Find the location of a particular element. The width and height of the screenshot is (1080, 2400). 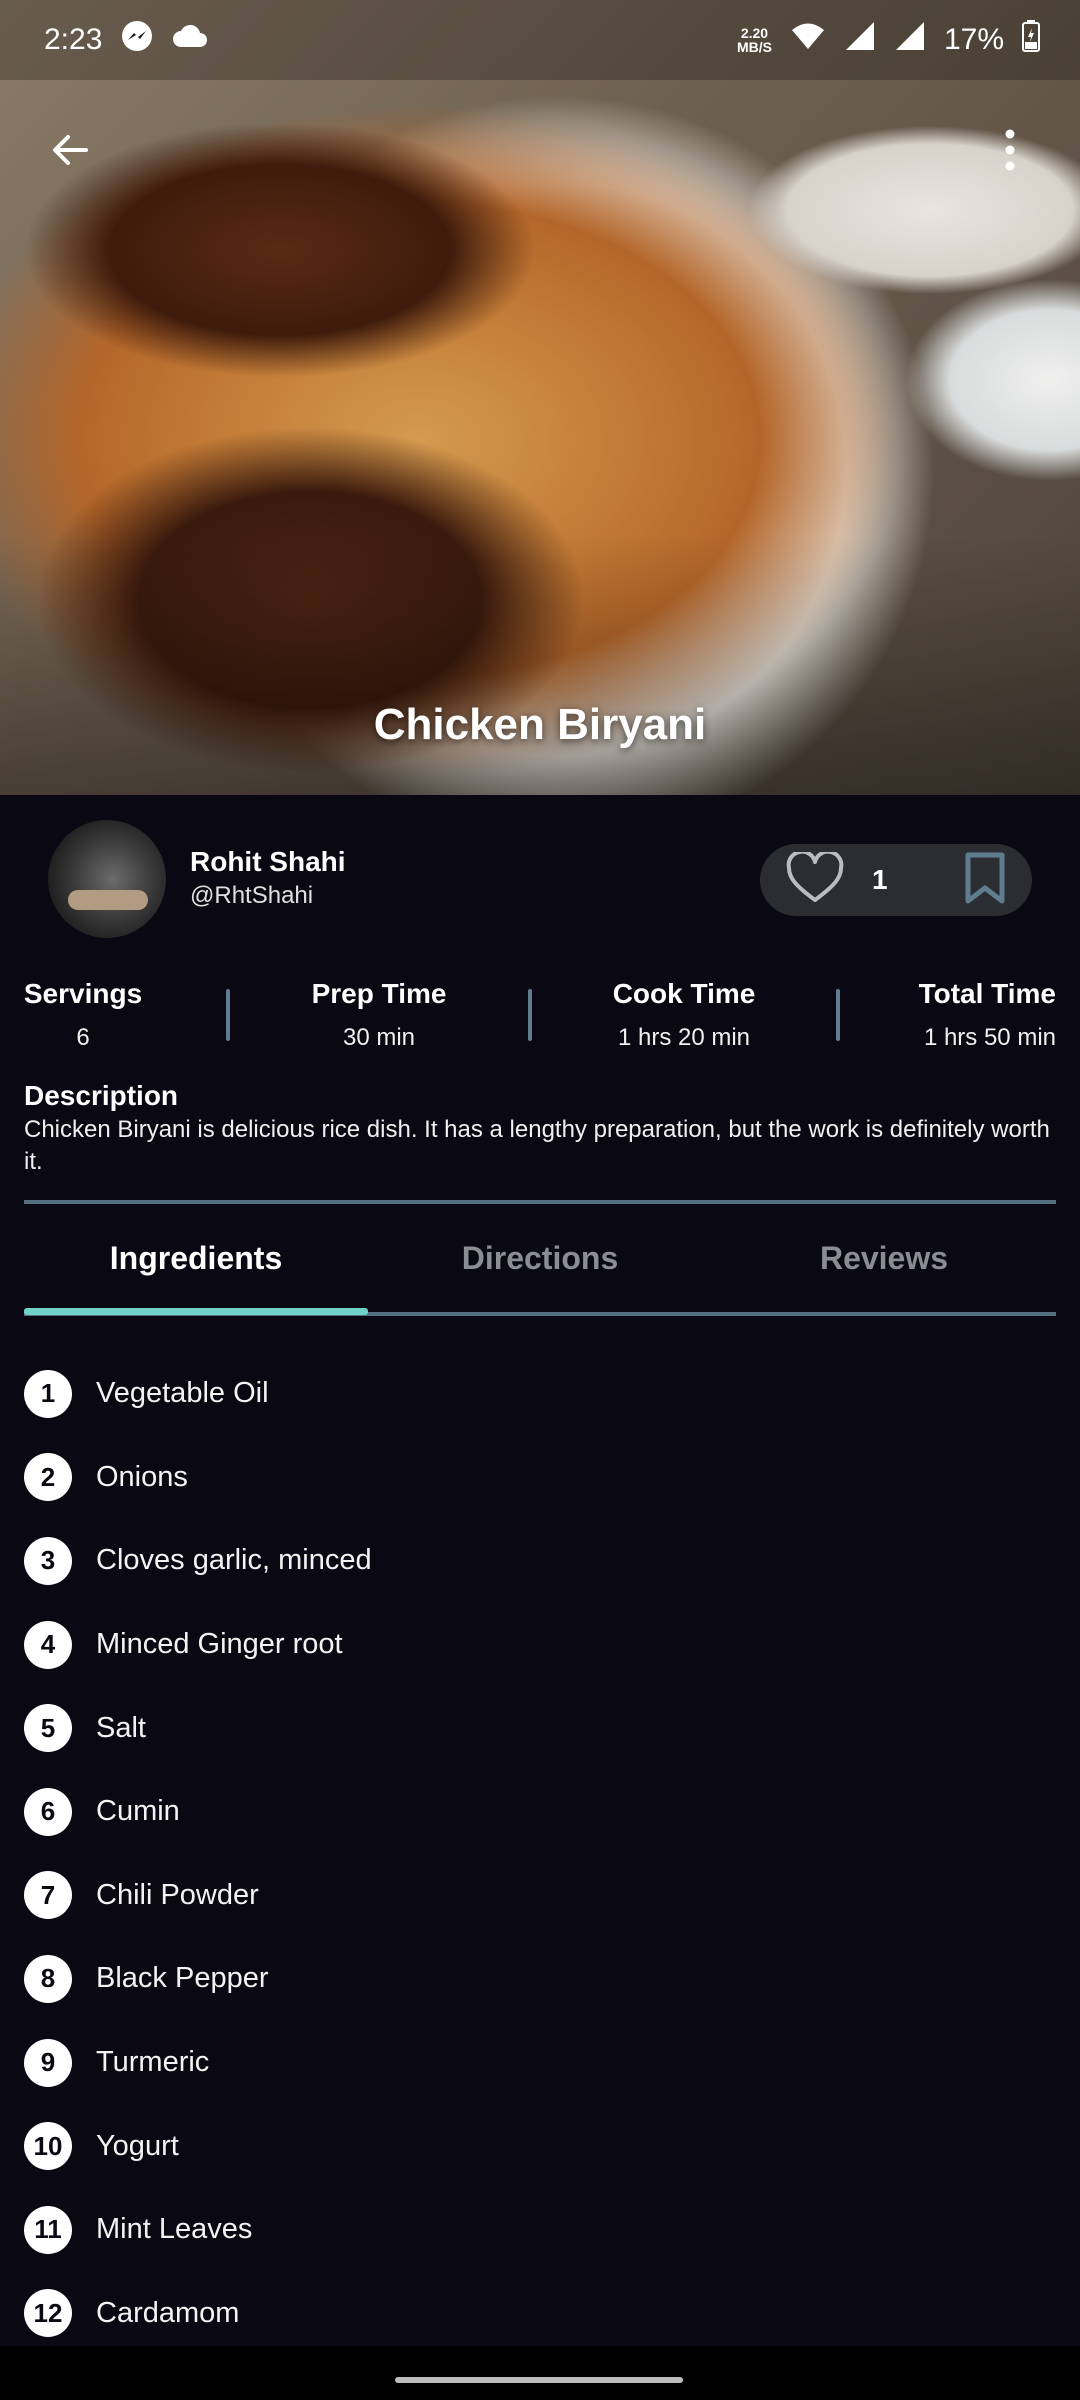

item-number-badge: 2 is located at coordinates (48, 1477).